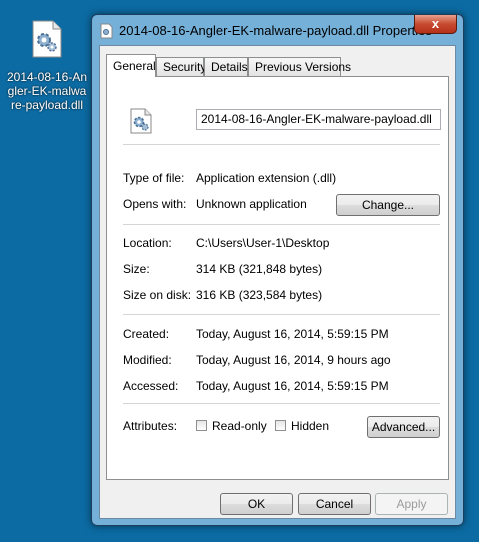 This screenshot has width=479, height=542. Describe the element at coordinates (263, 243) in the screenshot. I see `location-value: C:\Users\User-1\Desktop` at that location.